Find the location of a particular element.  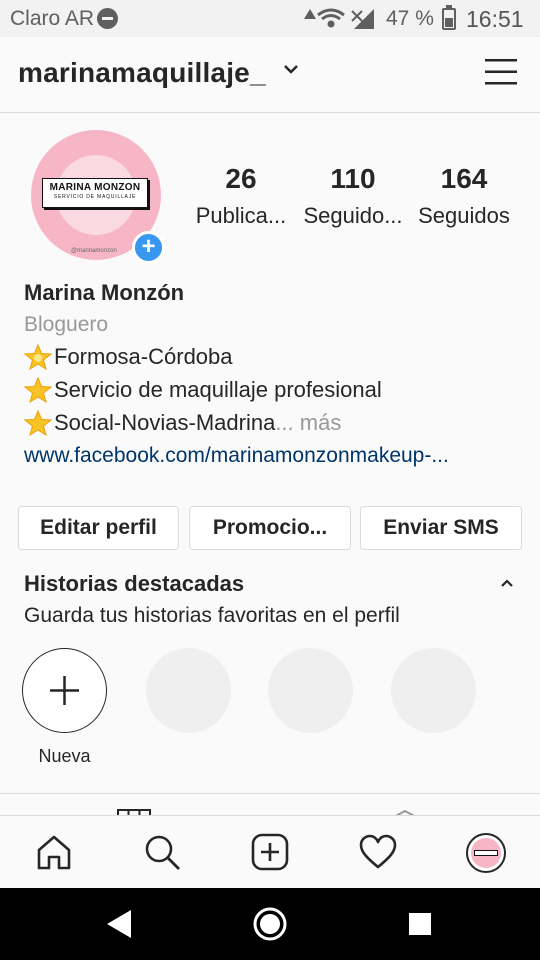

bio-line: Servicio de maquillaje profesional is located at coordinates (274, 390).